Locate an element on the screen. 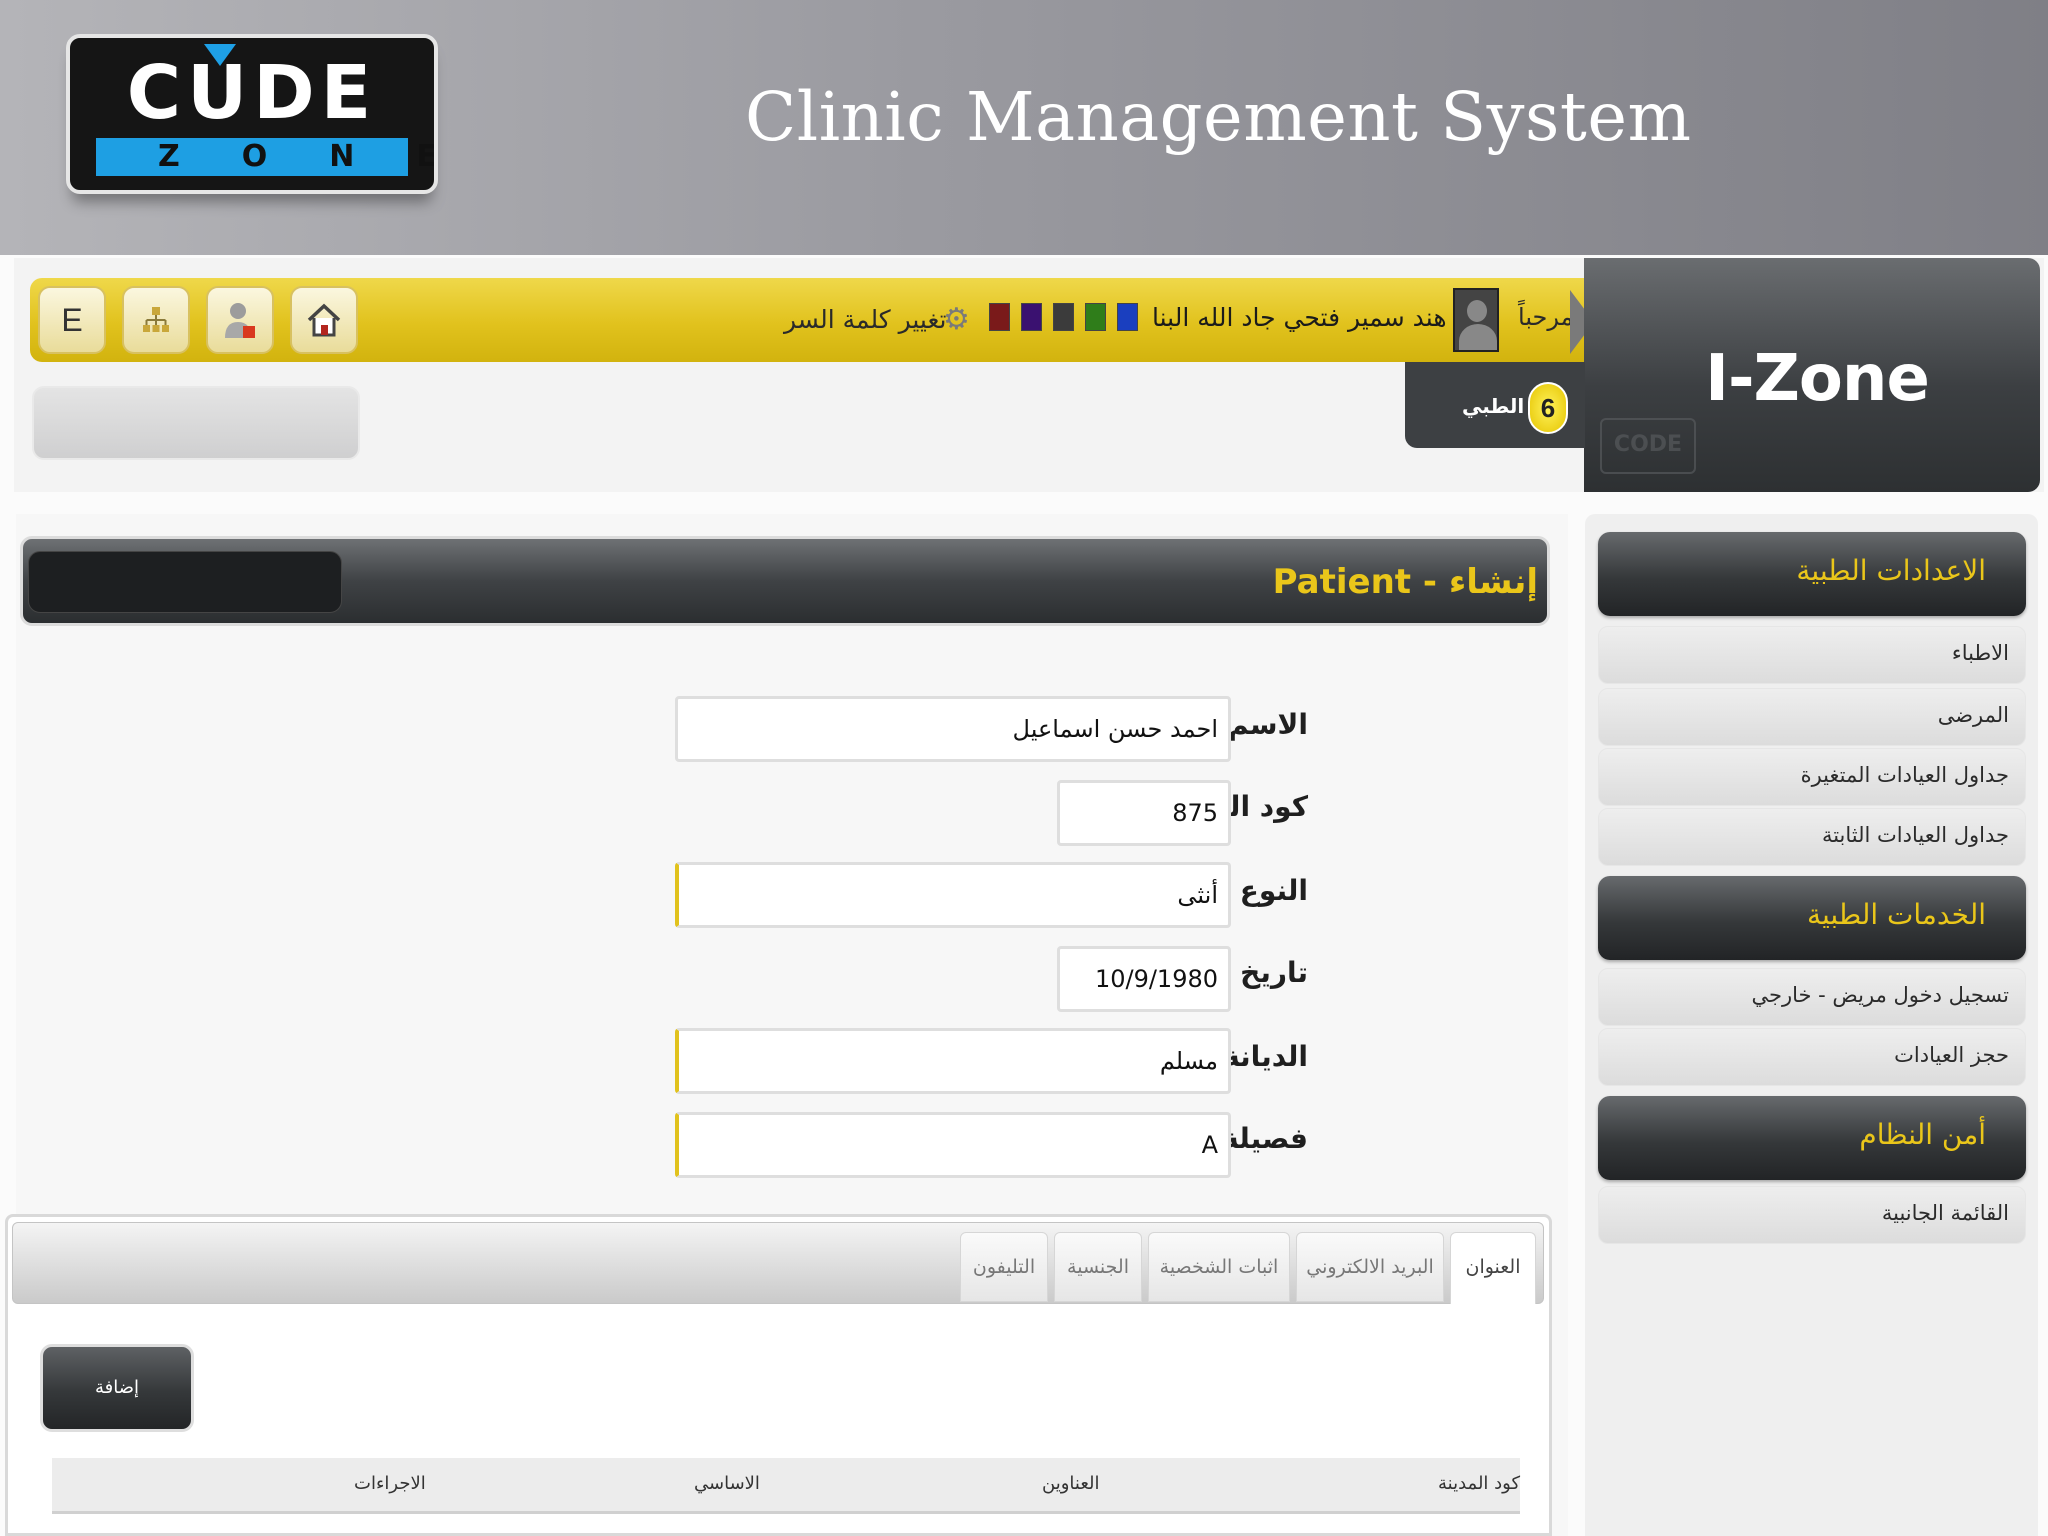  column-actions: الاجراءات is located at coordinates (390, 1483).